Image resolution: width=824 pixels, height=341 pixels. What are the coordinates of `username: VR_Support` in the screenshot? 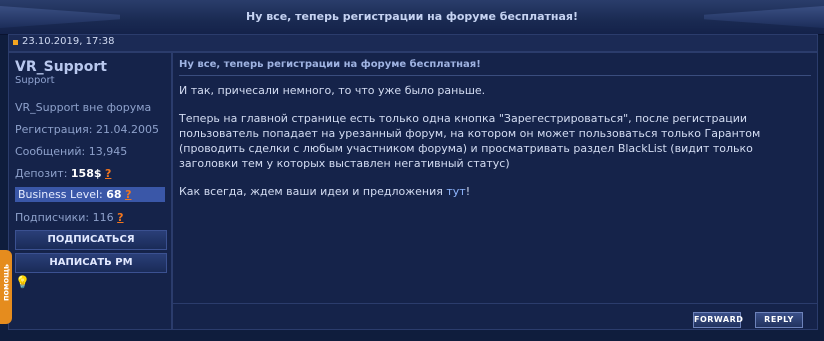 It's located at (61, 67).